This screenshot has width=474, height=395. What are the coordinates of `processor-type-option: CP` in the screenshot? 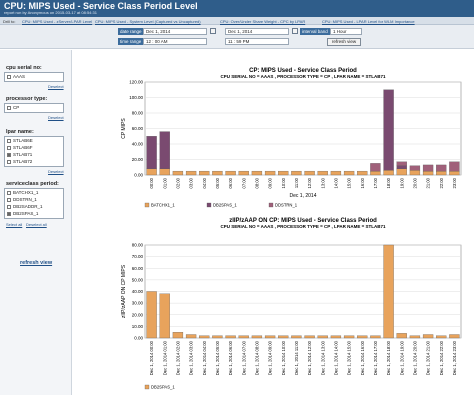 It's located at (34, 107).